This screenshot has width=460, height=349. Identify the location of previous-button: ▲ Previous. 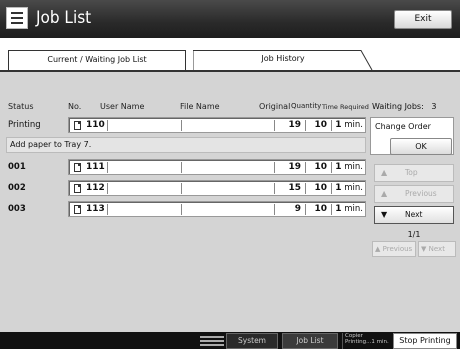
(414, 194).